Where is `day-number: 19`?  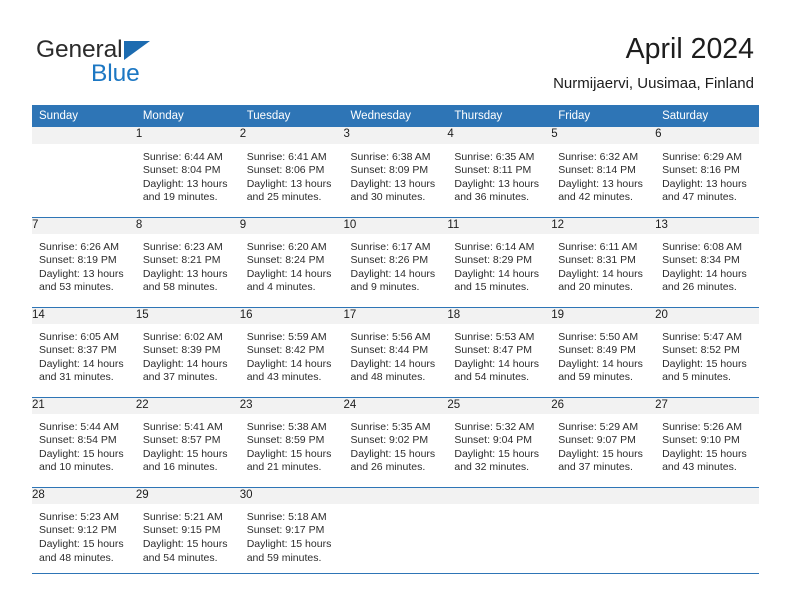 day-number: 19 is located at coordinates (603, 315).